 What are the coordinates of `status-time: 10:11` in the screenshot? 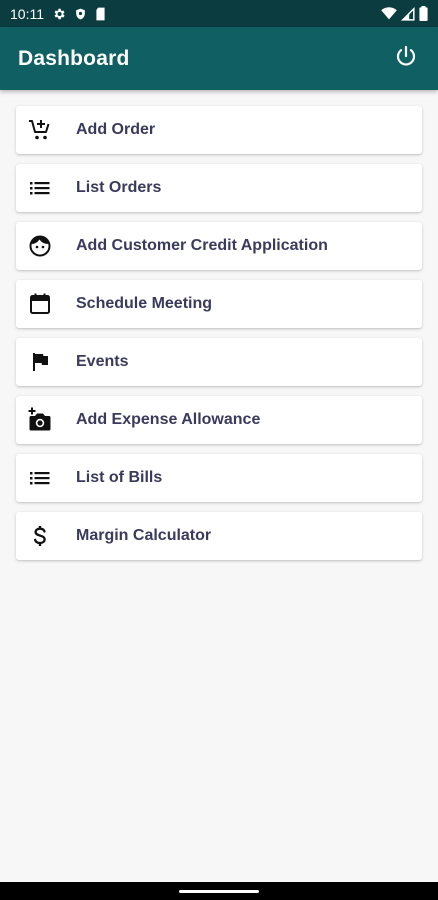 It's located at (27, 13).